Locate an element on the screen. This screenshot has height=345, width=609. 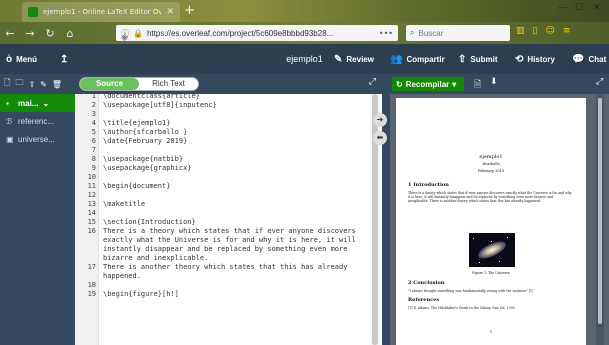
code-text: \title{ejemplo1} is located at coordinates (134, 123).